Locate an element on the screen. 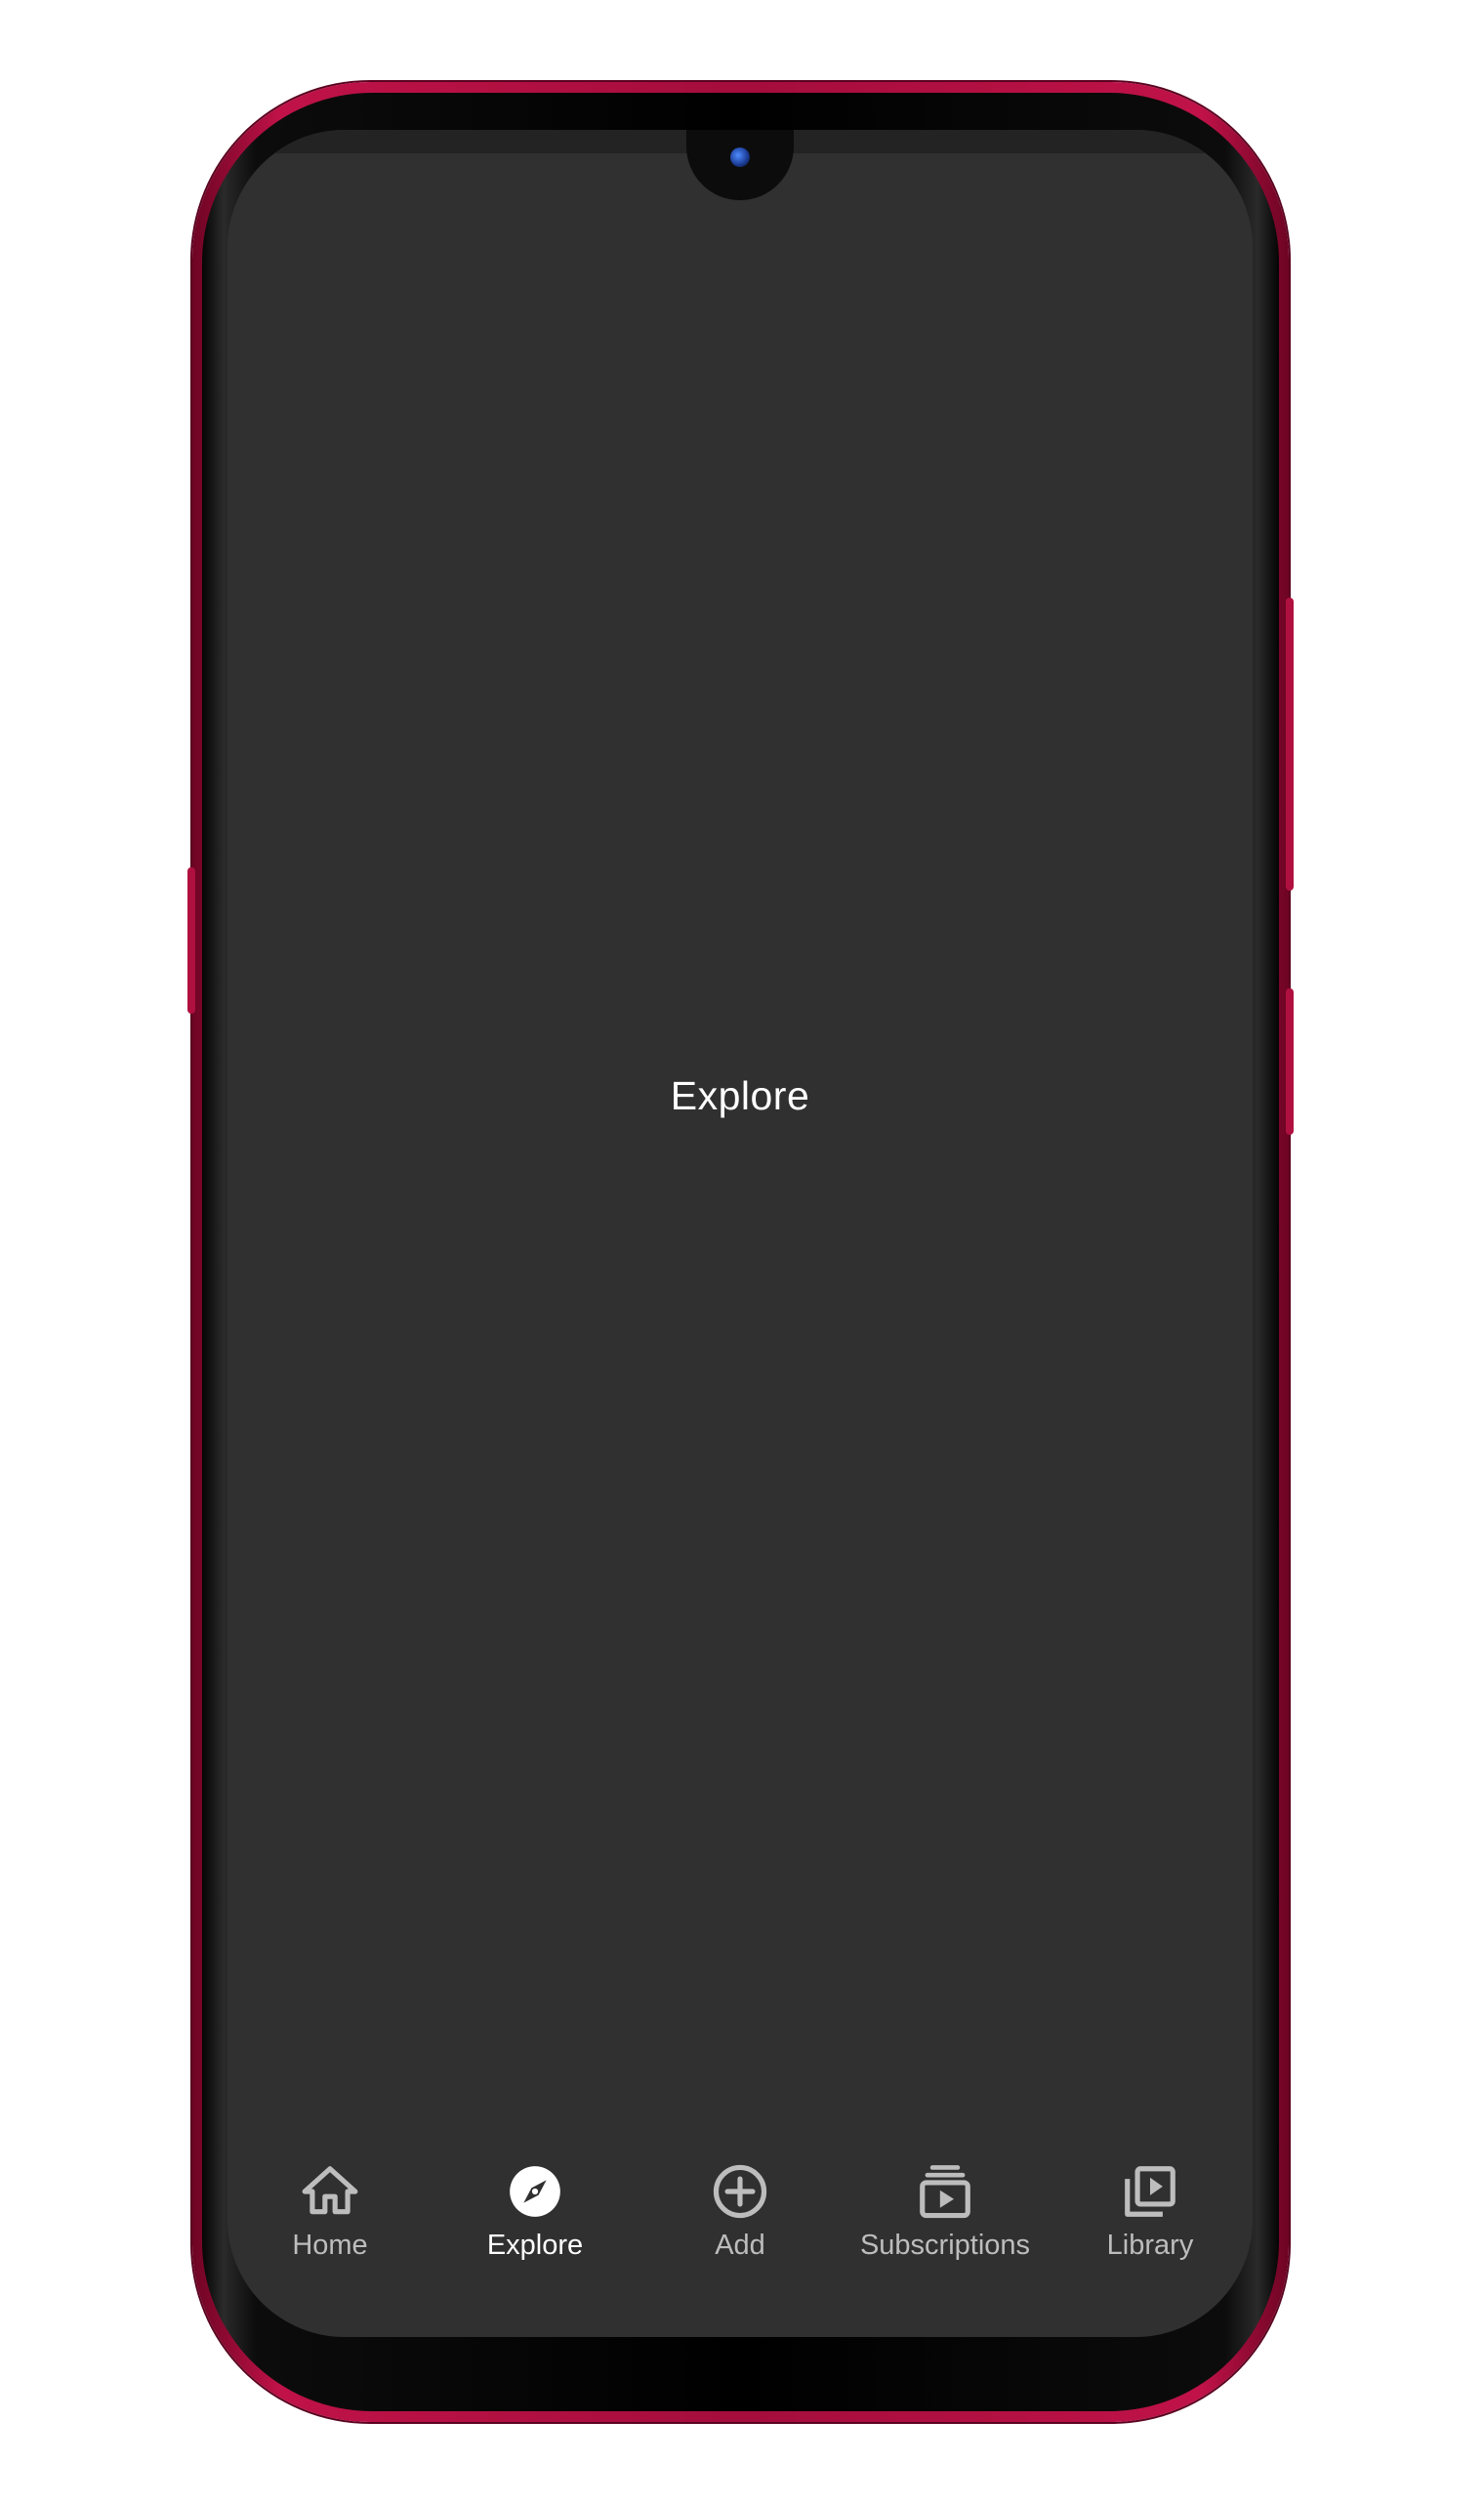 The width and height of the screenshot is (1484, 2504). page-content-label: Explore is located at coordinates (740, 1095).